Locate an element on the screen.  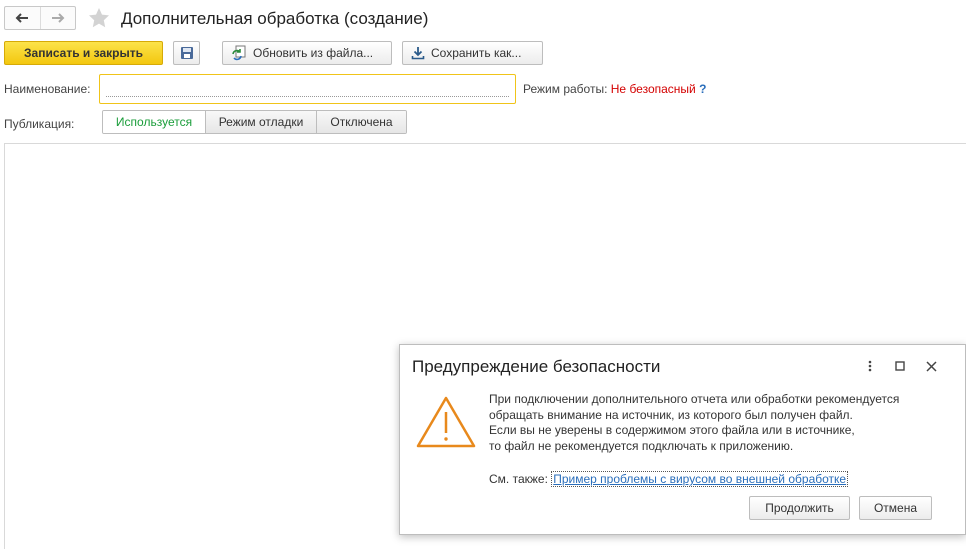
publication-option-disabled: Отключена is located at coordinates (361, 122).